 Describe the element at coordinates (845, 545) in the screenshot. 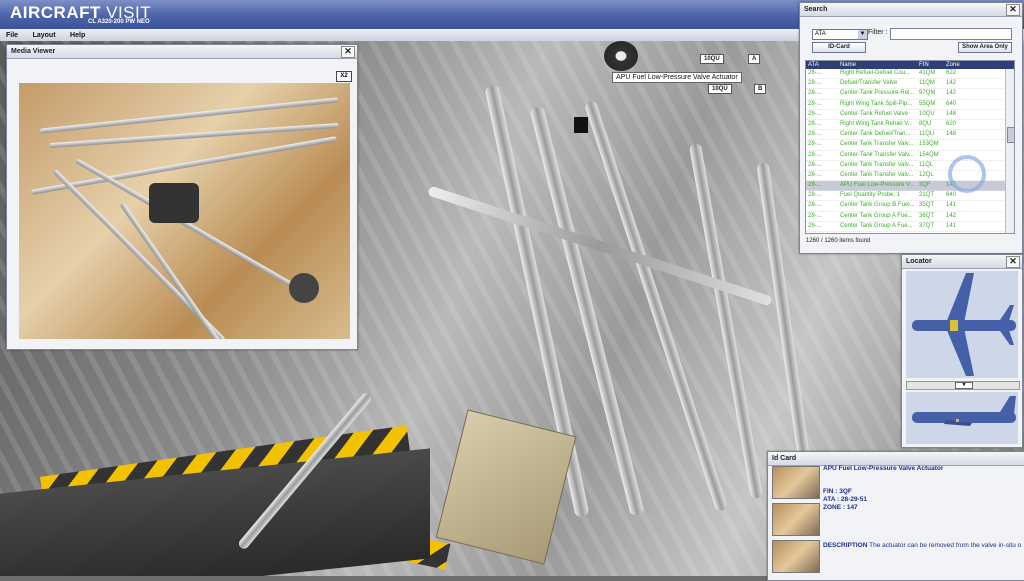

I see `description-label: DESCRIPTION` at that location.